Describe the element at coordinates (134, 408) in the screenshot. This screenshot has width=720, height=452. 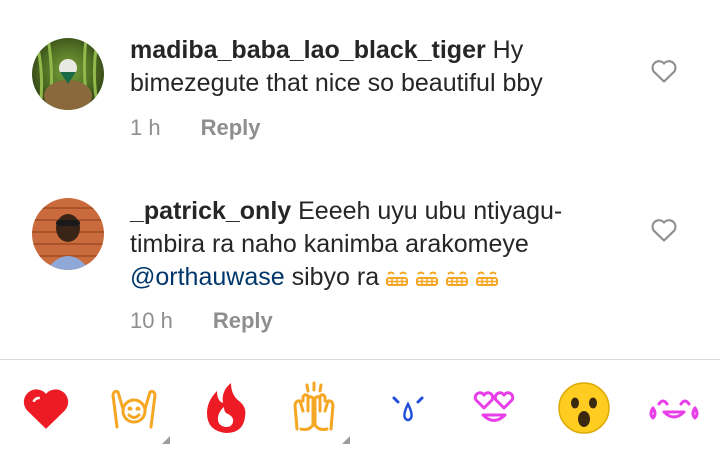
I see `raising-hands-icon` at that location.